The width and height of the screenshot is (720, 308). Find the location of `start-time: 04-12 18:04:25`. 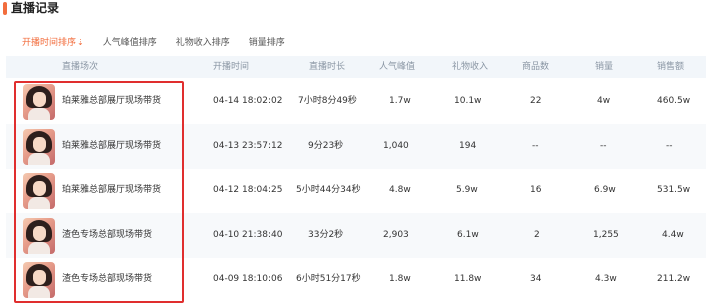

start-time: 04-12 18:04:25 is located at coordinates (248, 190).